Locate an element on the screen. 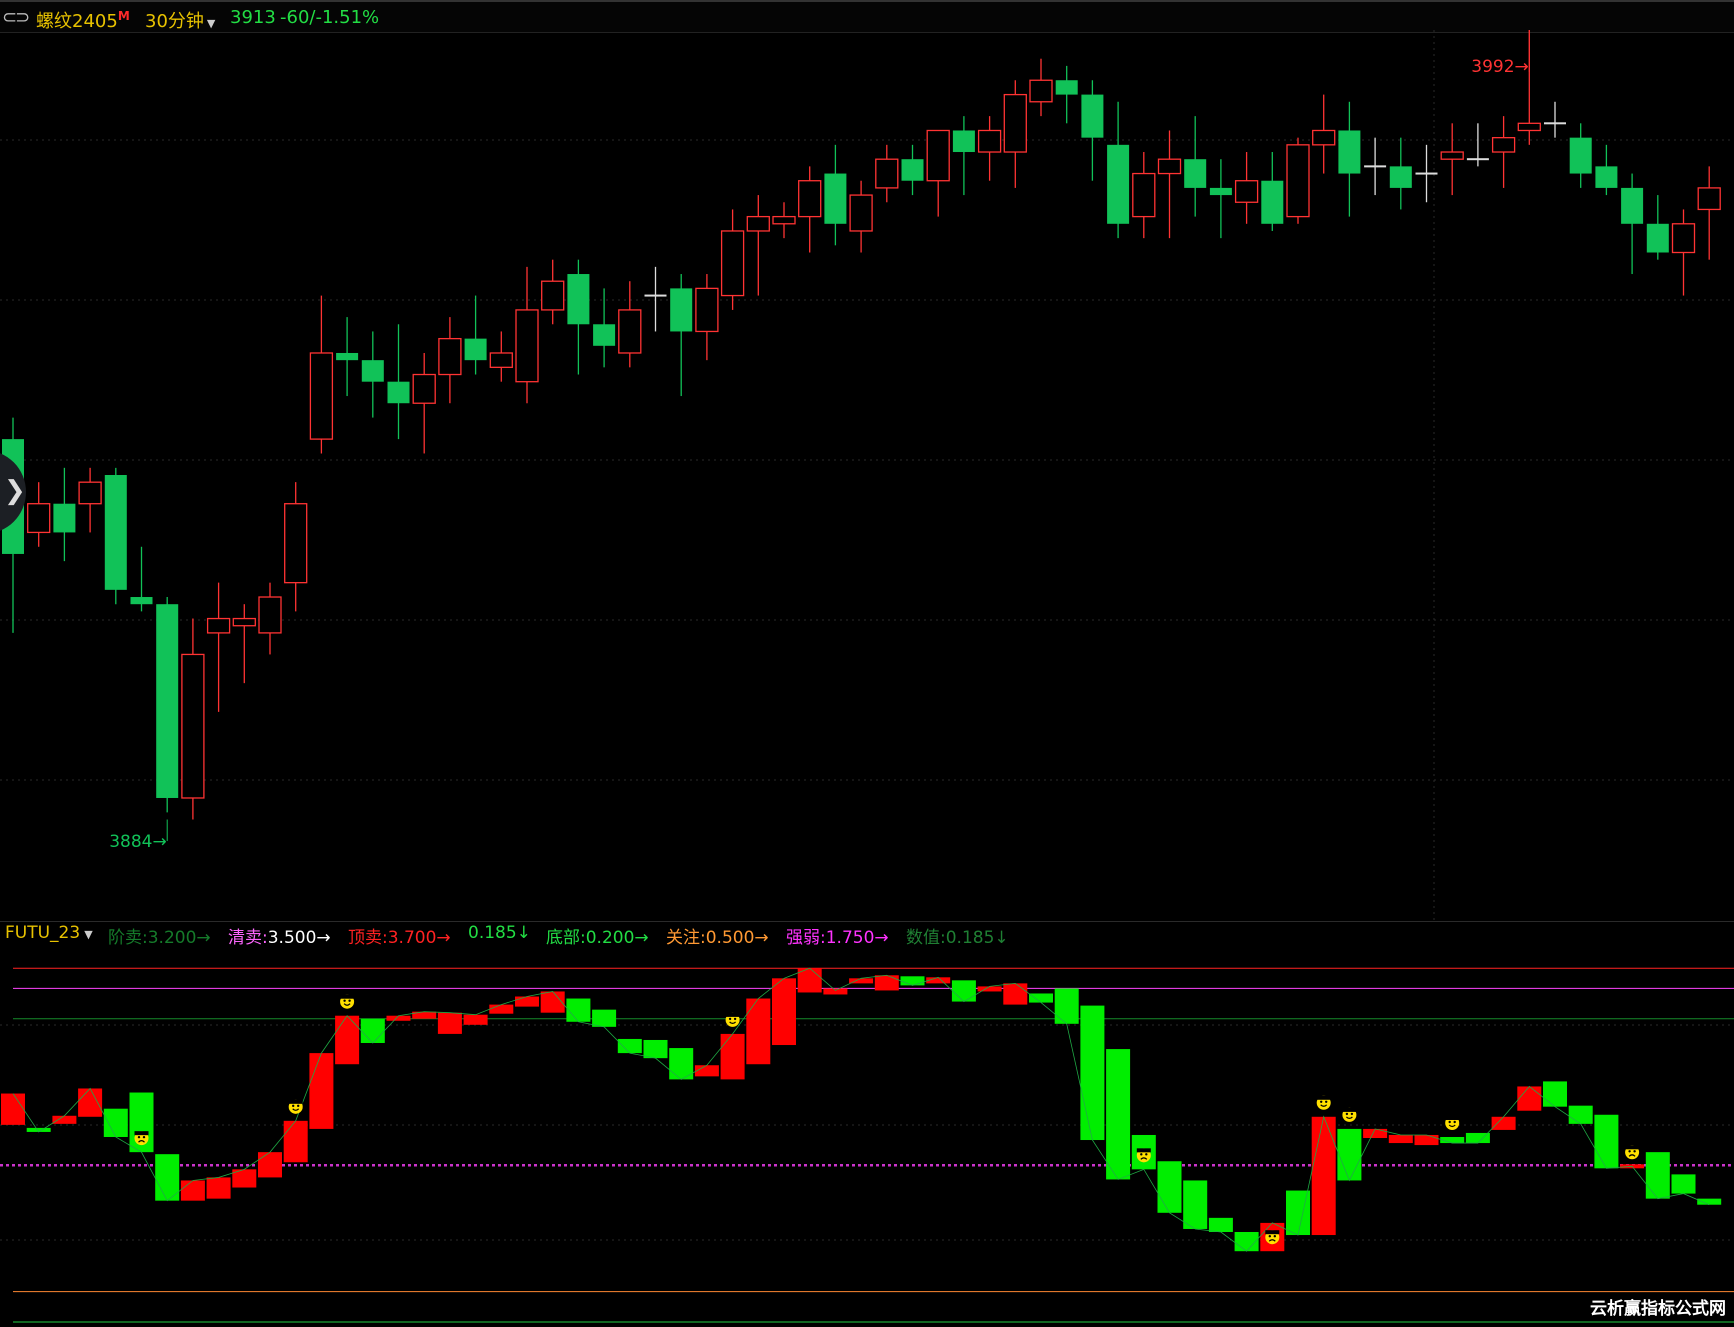  indicator-param: 底部:0.200→ is located at coordinates (597, 935).